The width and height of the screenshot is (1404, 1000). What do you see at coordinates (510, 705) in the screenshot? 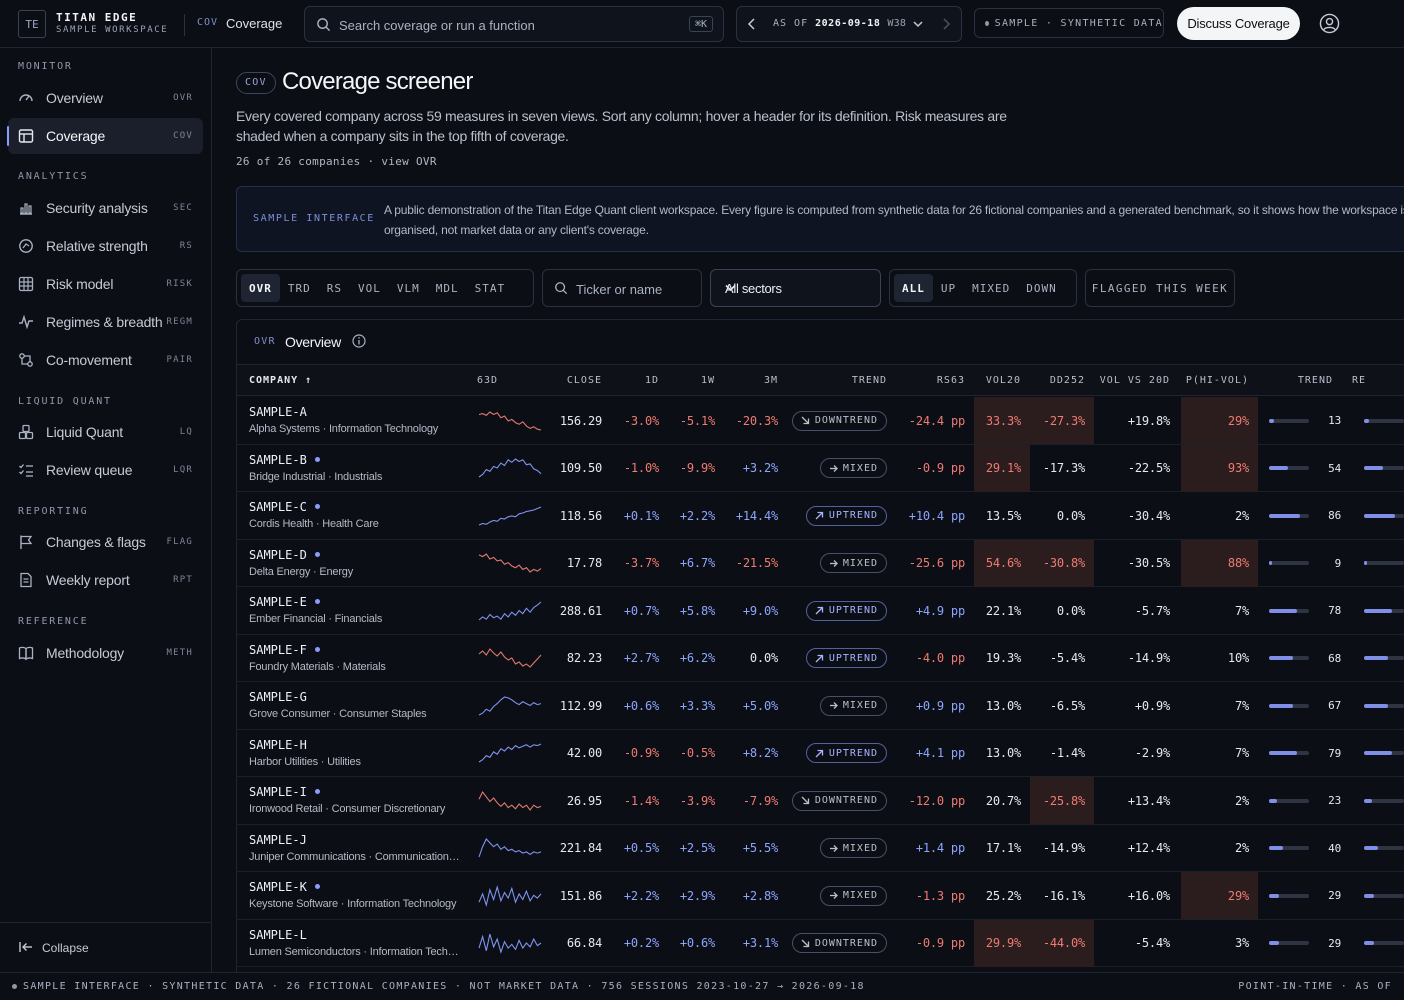
I see `sparkline-line` at bounding box center [510, 705].